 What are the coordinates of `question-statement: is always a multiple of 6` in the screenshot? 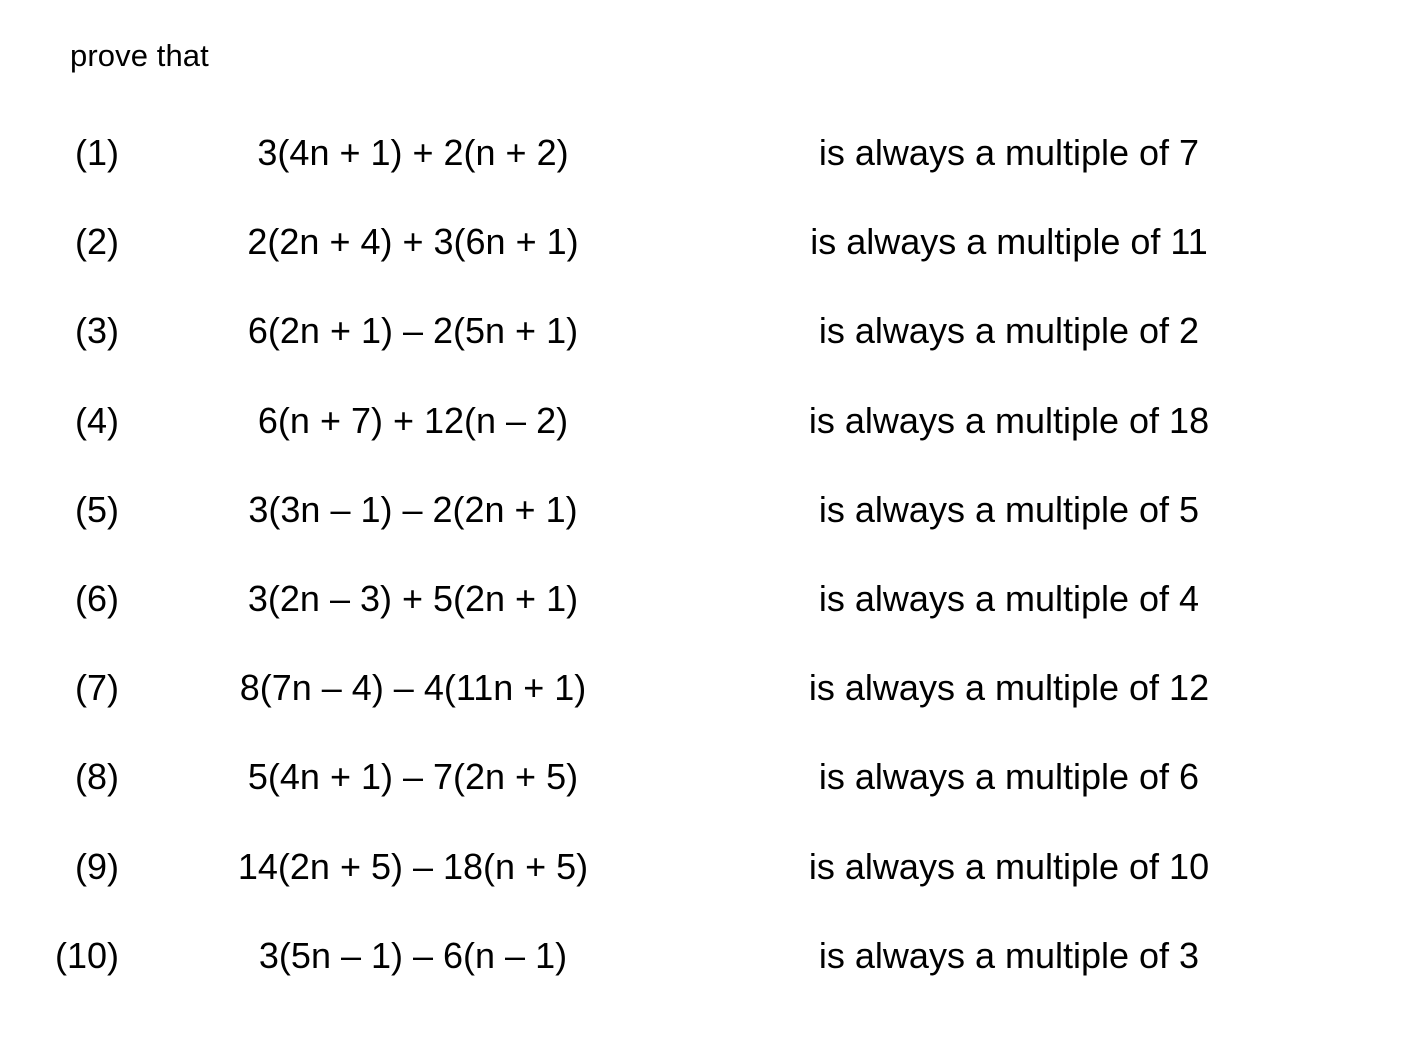 It's located at (1009, 777).